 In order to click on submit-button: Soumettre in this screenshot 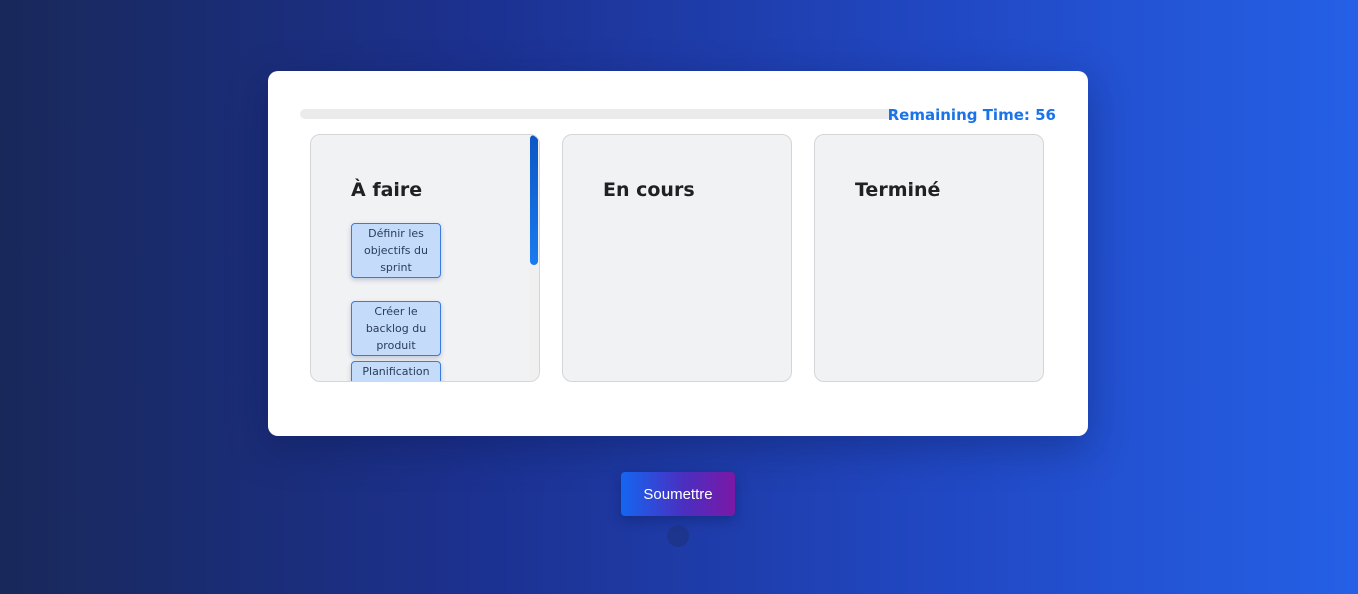, I will do `click(678, 494)`.